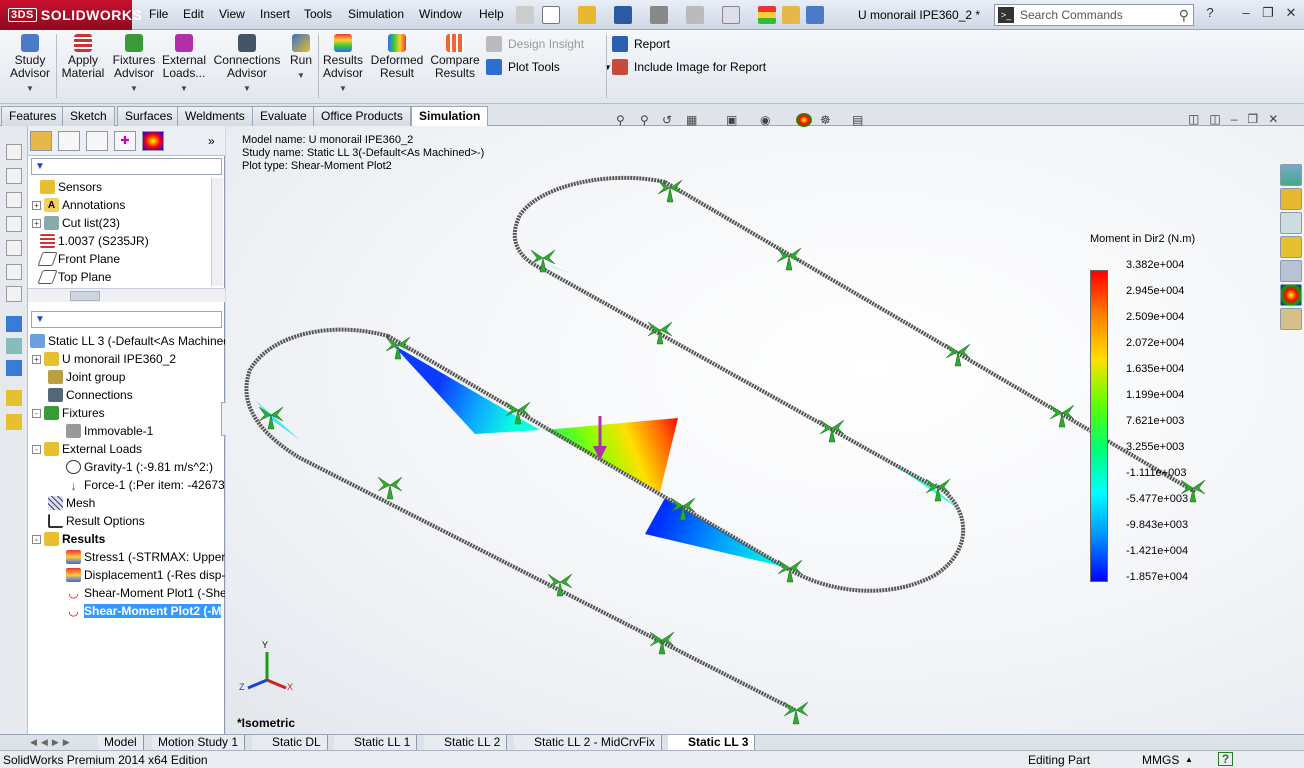  I want to click on include-image-button: Include Image for Report, so click(689, 67).